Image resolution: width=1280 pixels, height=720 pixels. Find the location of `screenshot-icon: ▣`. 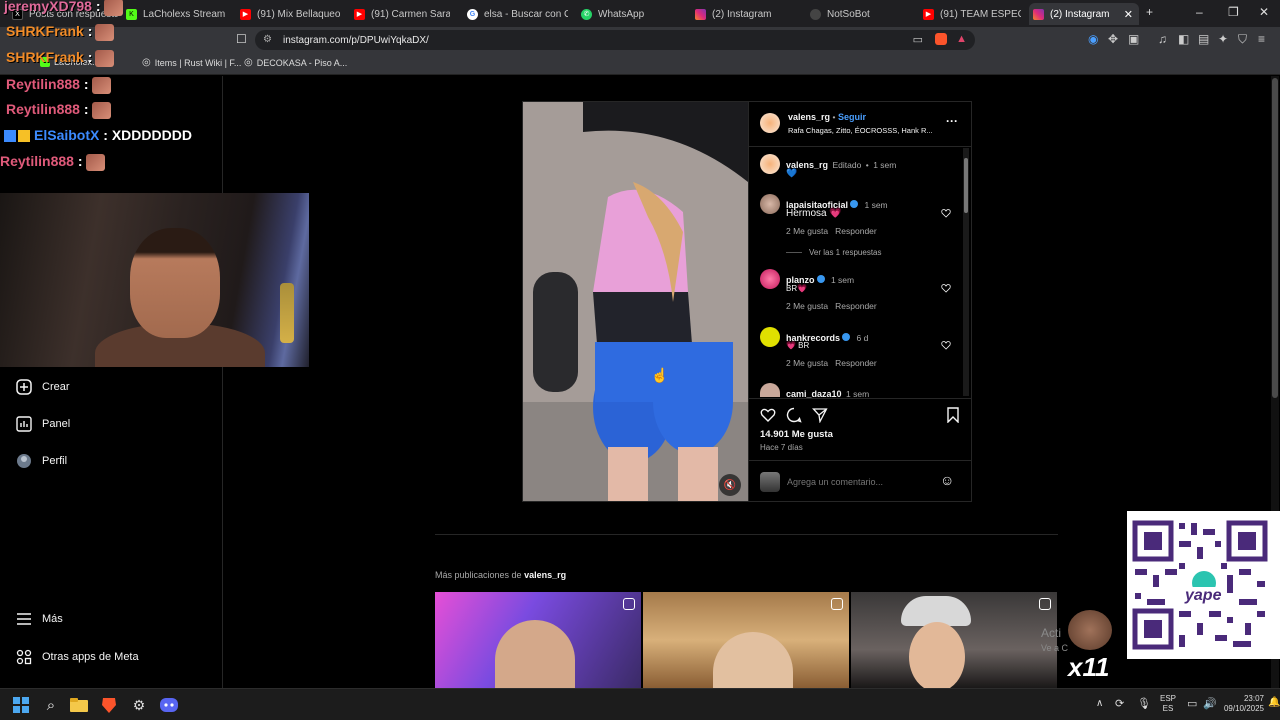

screenshot-icon: ▣ is located at coordinates (1133, 39).